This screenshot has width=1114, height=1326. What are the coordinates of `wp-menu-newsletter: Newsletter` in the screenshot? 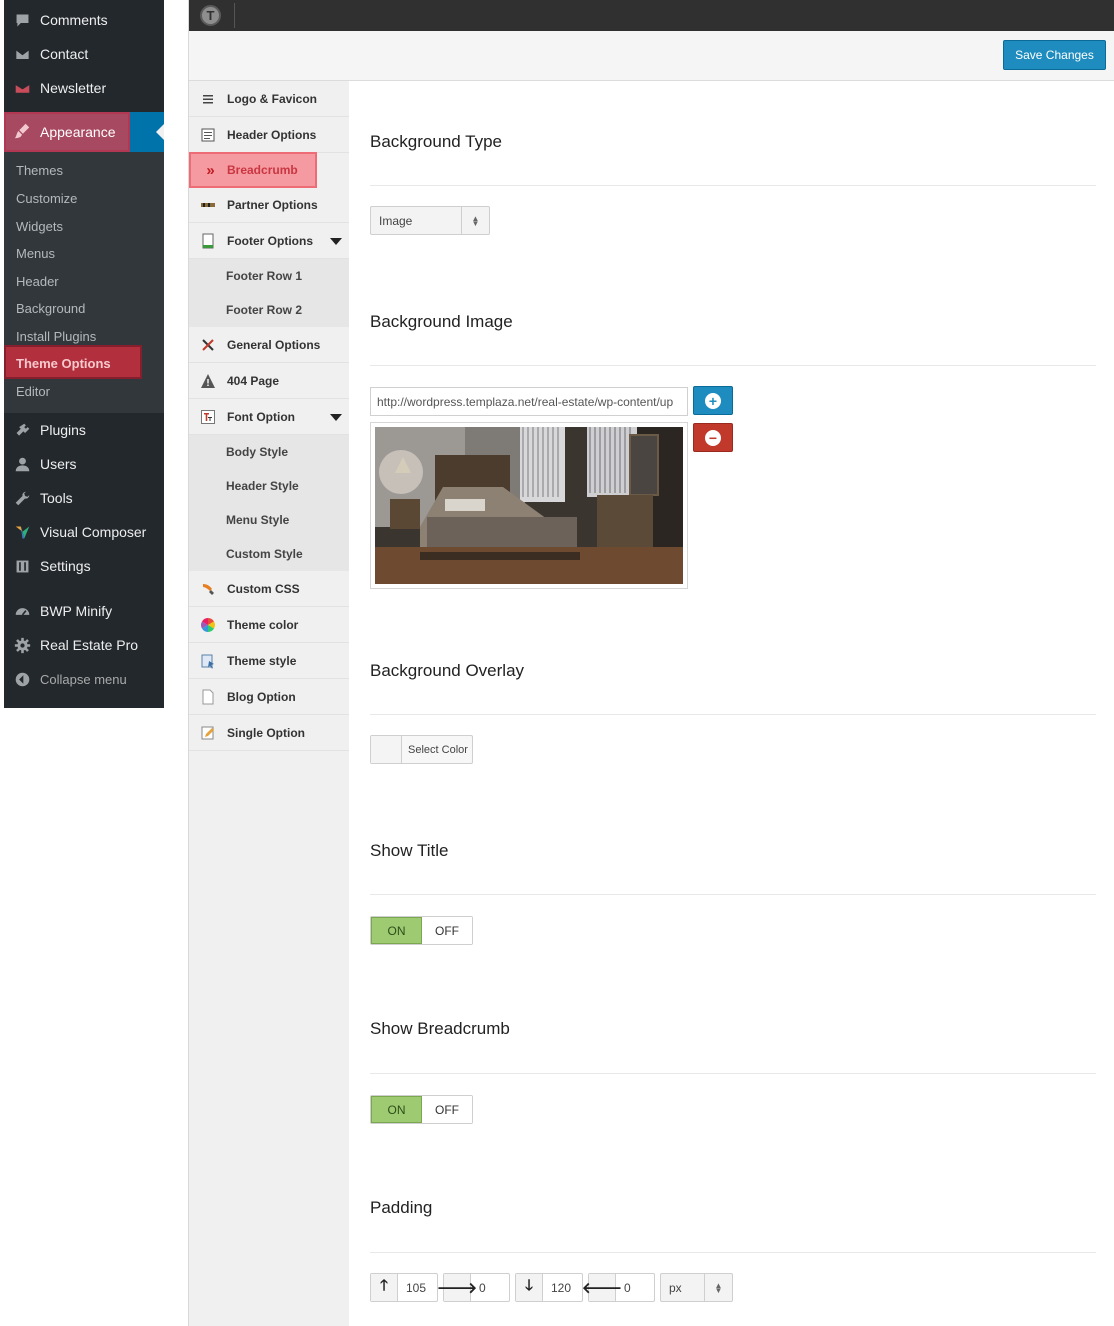 It's located at (84, 88).